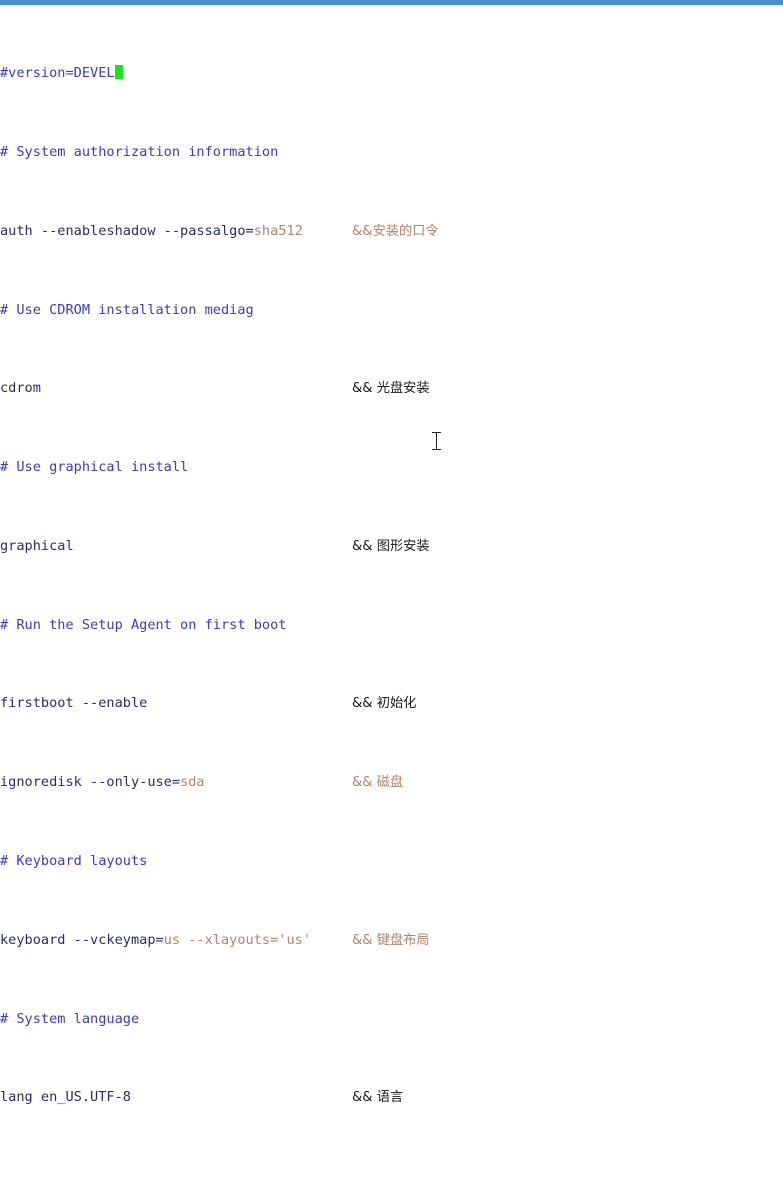  I want to click on code-line-11: # Keyboard layouts, so click(391, 862).